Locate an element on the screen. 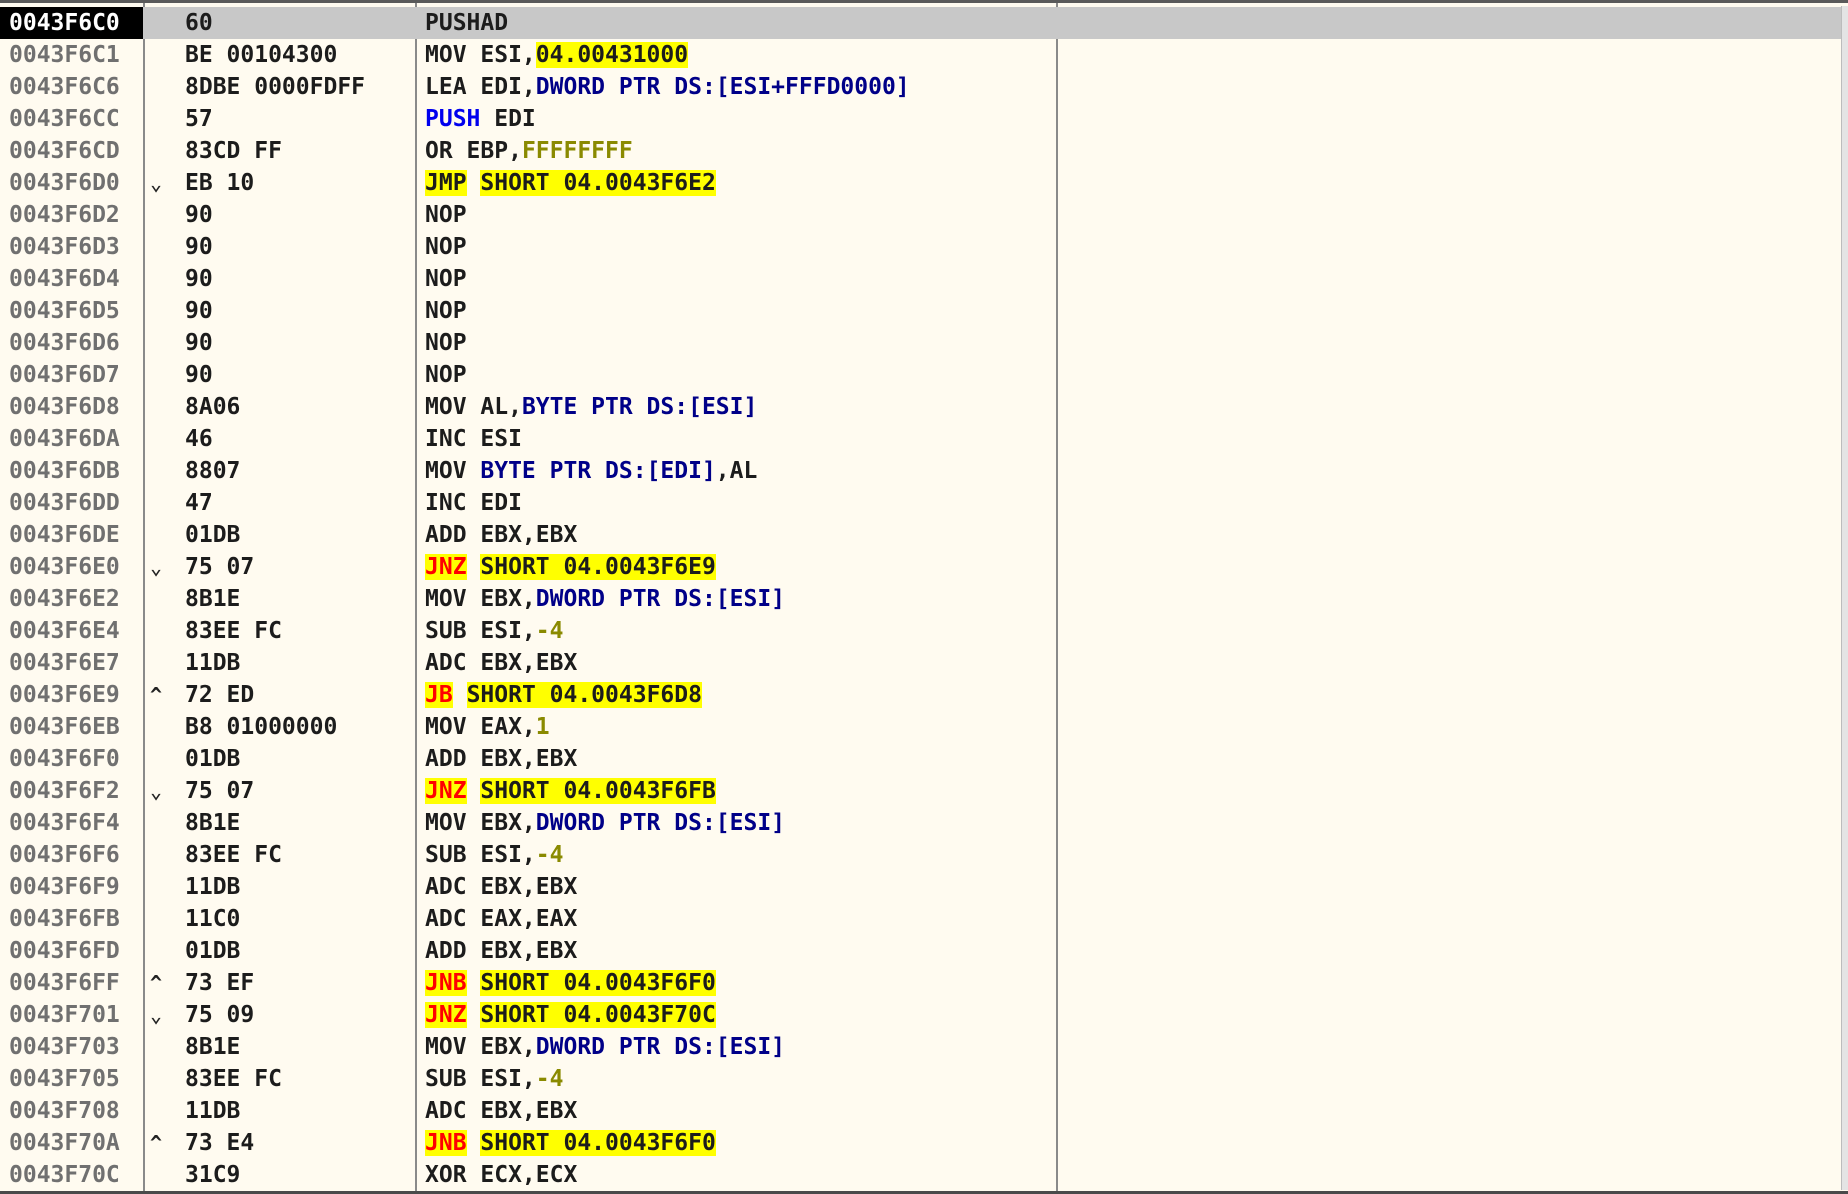 The width and height of the screenshot is (1848, 1194). instruction-row: 0043F6F6 83EE FC SUB ESI,-4 is located at coordinates (923, 855).